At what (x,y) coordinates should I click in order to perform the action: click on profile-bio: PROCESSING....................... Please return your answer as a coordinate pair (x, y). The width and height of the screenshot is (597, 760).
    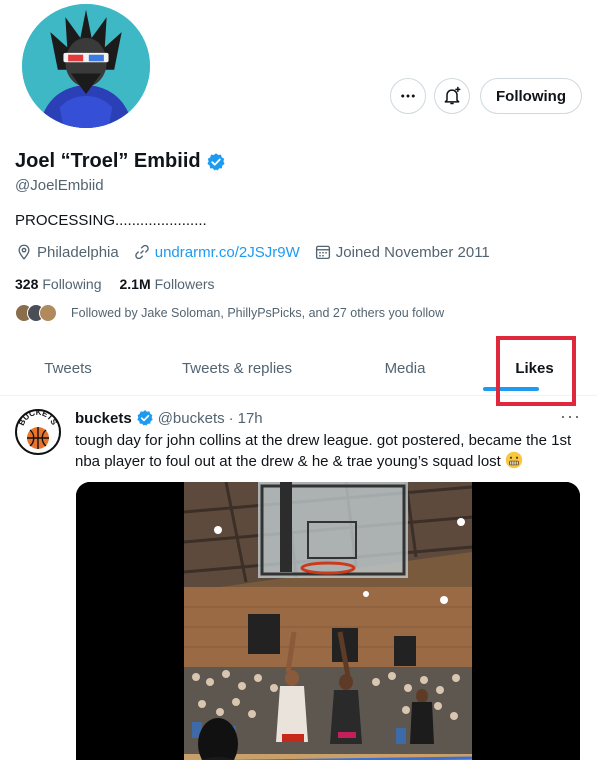
    Looking at the image, I should click on (111, 220).